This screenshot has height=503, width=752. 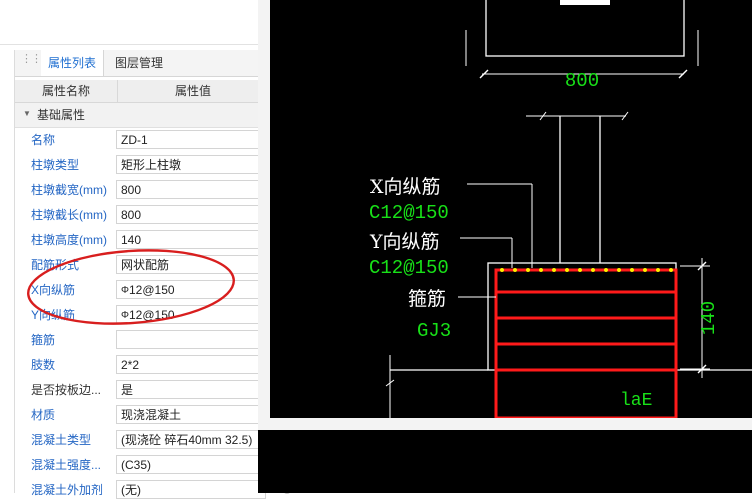 I want to click on hand-drawn-circle-annotation, so click(x=131, y=287).